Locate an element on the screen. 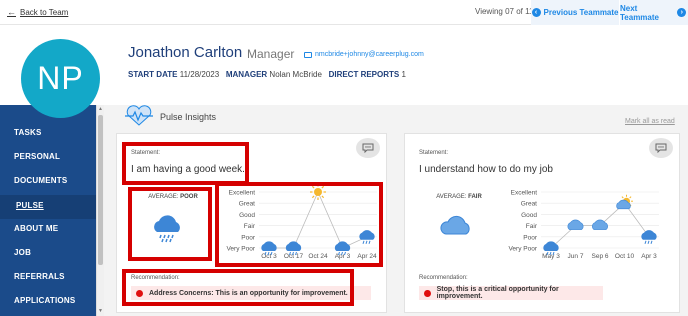 The image size is (688, 316). sidebar-scrollbar: ▲ ▼ is located at coordinates (100, 210).